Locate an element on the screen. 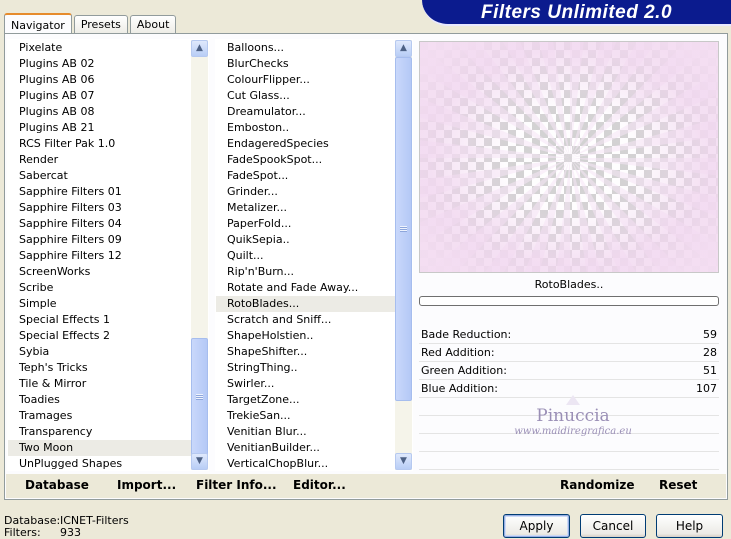  category-list-item: Special Effects 2 is located at coordinates (99, 336).